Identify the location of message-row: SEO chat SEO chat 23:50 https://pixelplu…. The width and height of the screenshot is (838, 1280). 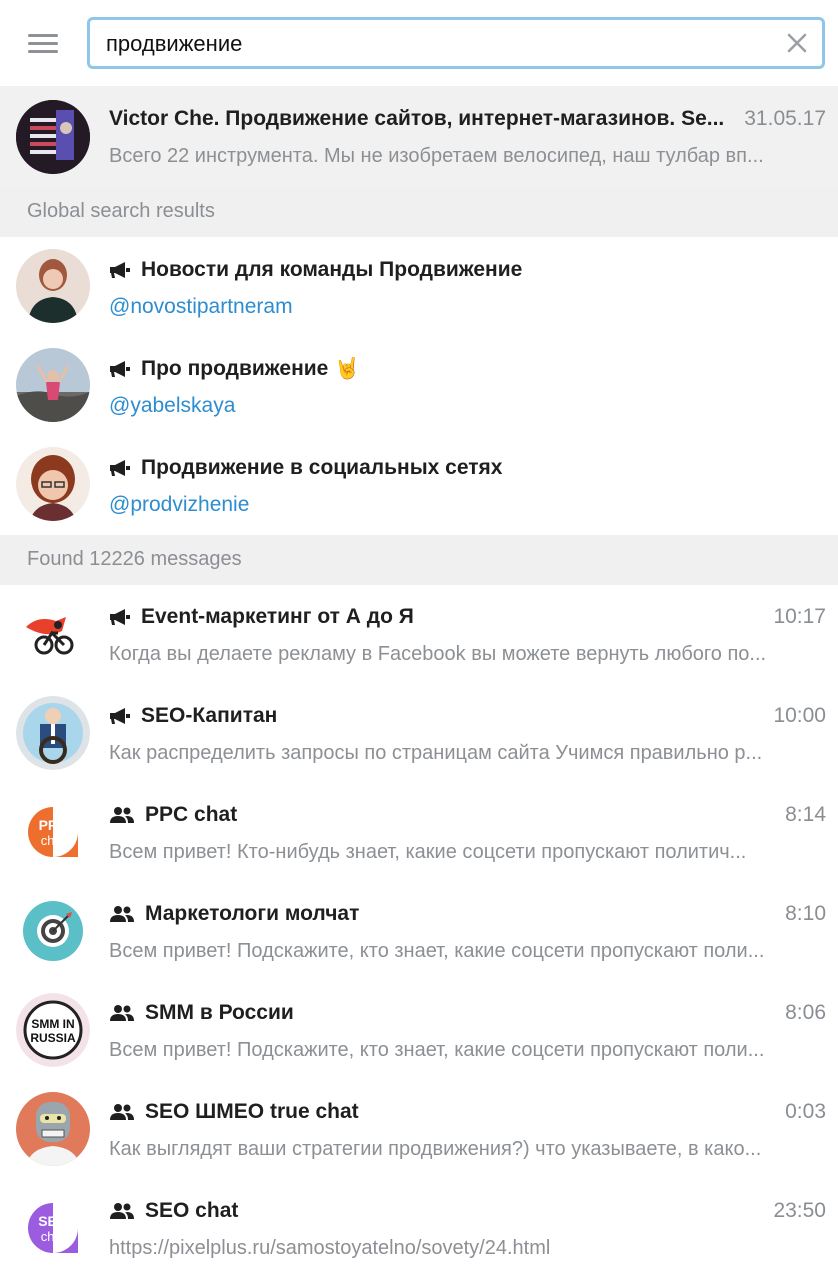
(419, 1229).